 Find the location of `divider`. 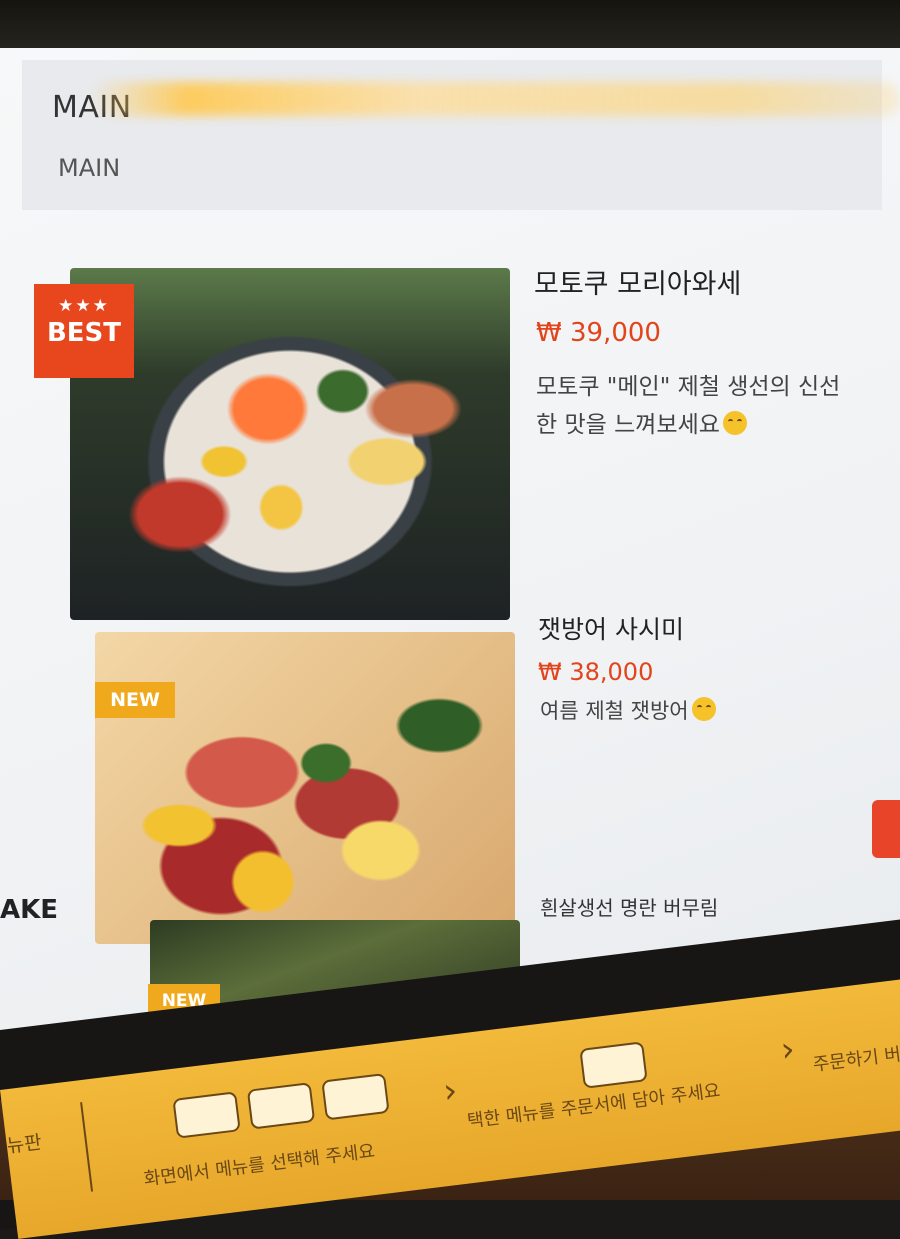

divider is located at coordinates (87, 1147).